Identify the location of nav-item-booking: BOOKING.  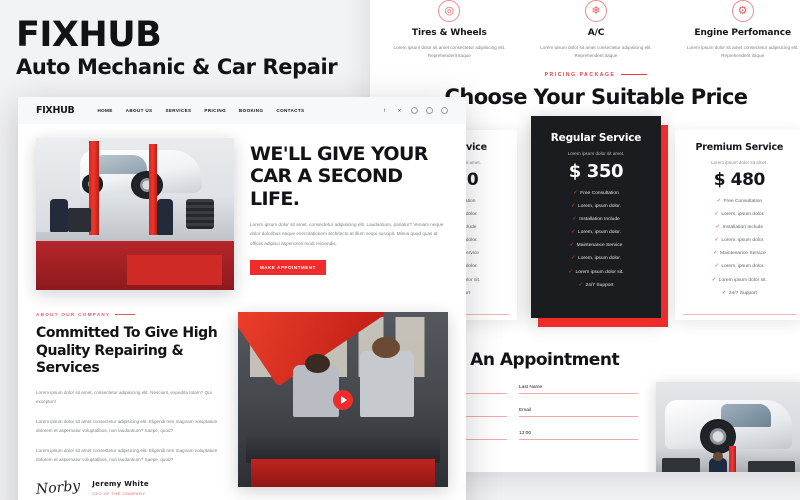
(251, 110).